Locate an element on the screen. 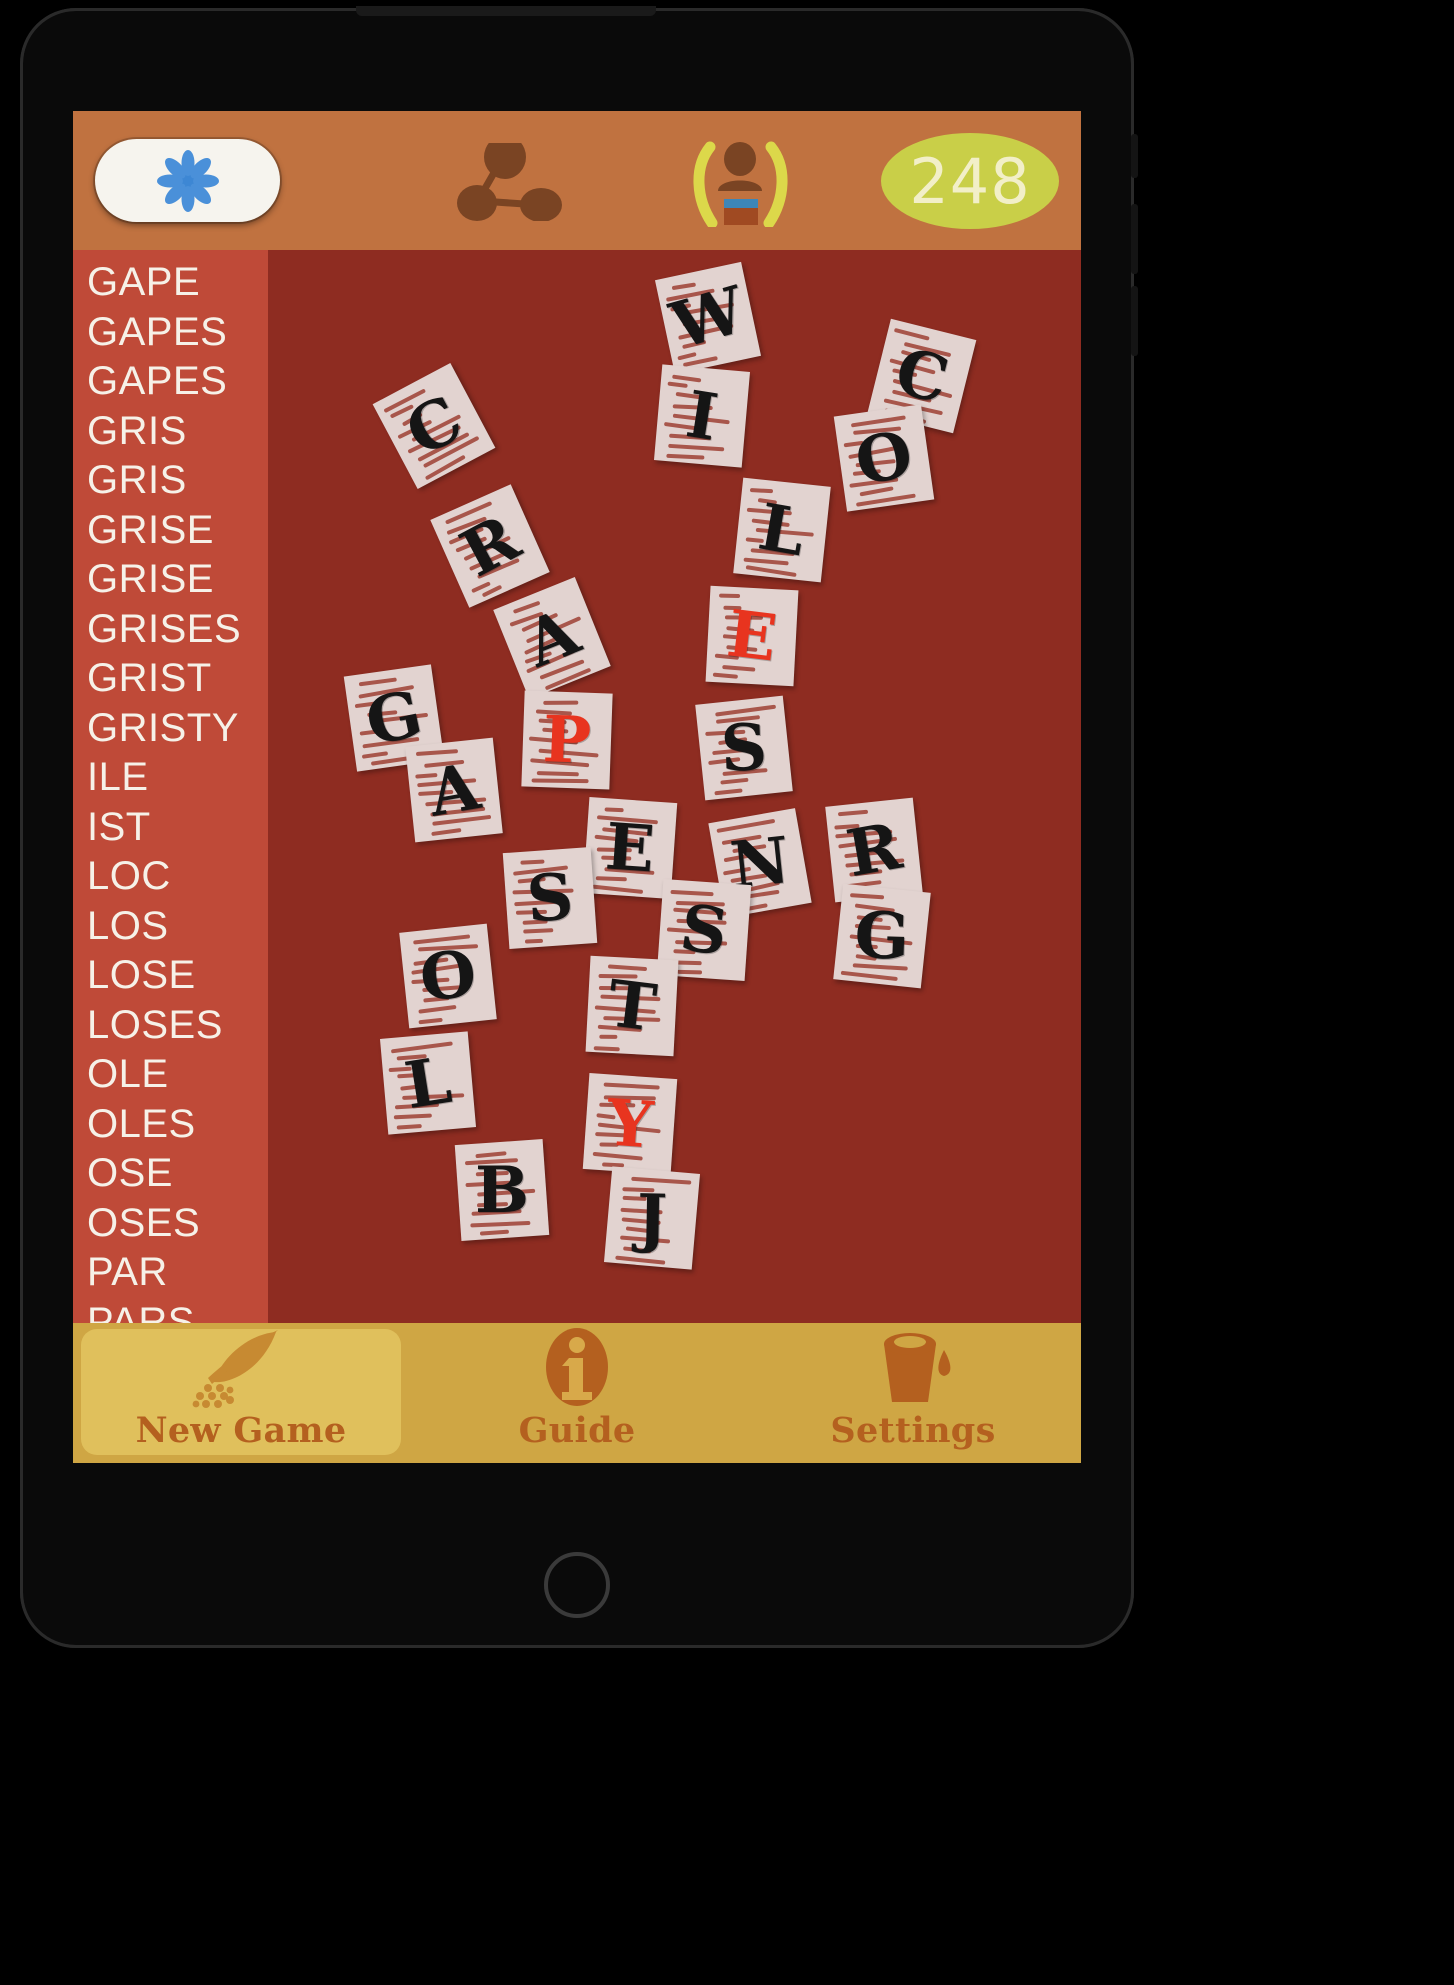 Image resolution: width=1454 pixels, height=1985 pixels. letter-tile: Y is located at coordinates (630, 1124).